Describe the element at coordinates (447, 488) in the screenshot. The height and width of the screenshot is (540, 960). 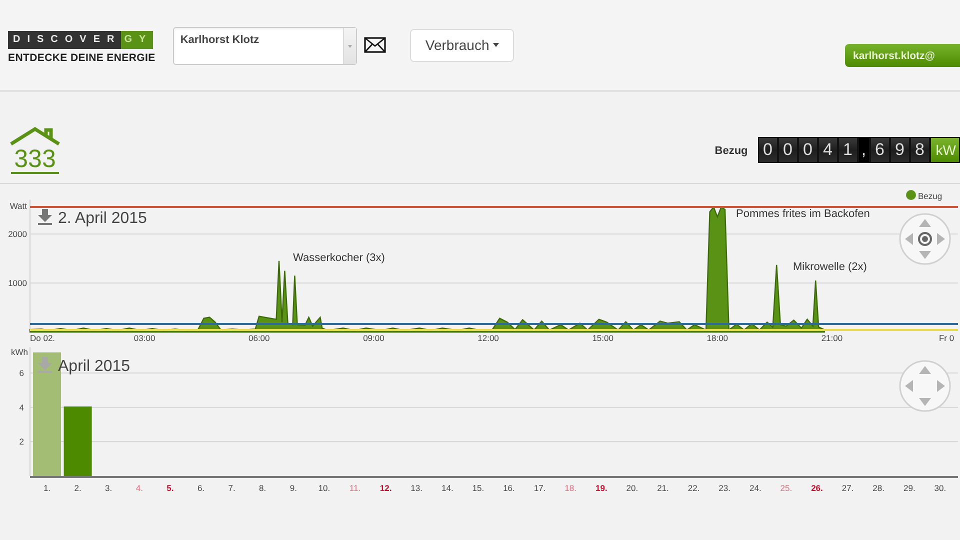
I see `x-axis-label: 14.` at that location.